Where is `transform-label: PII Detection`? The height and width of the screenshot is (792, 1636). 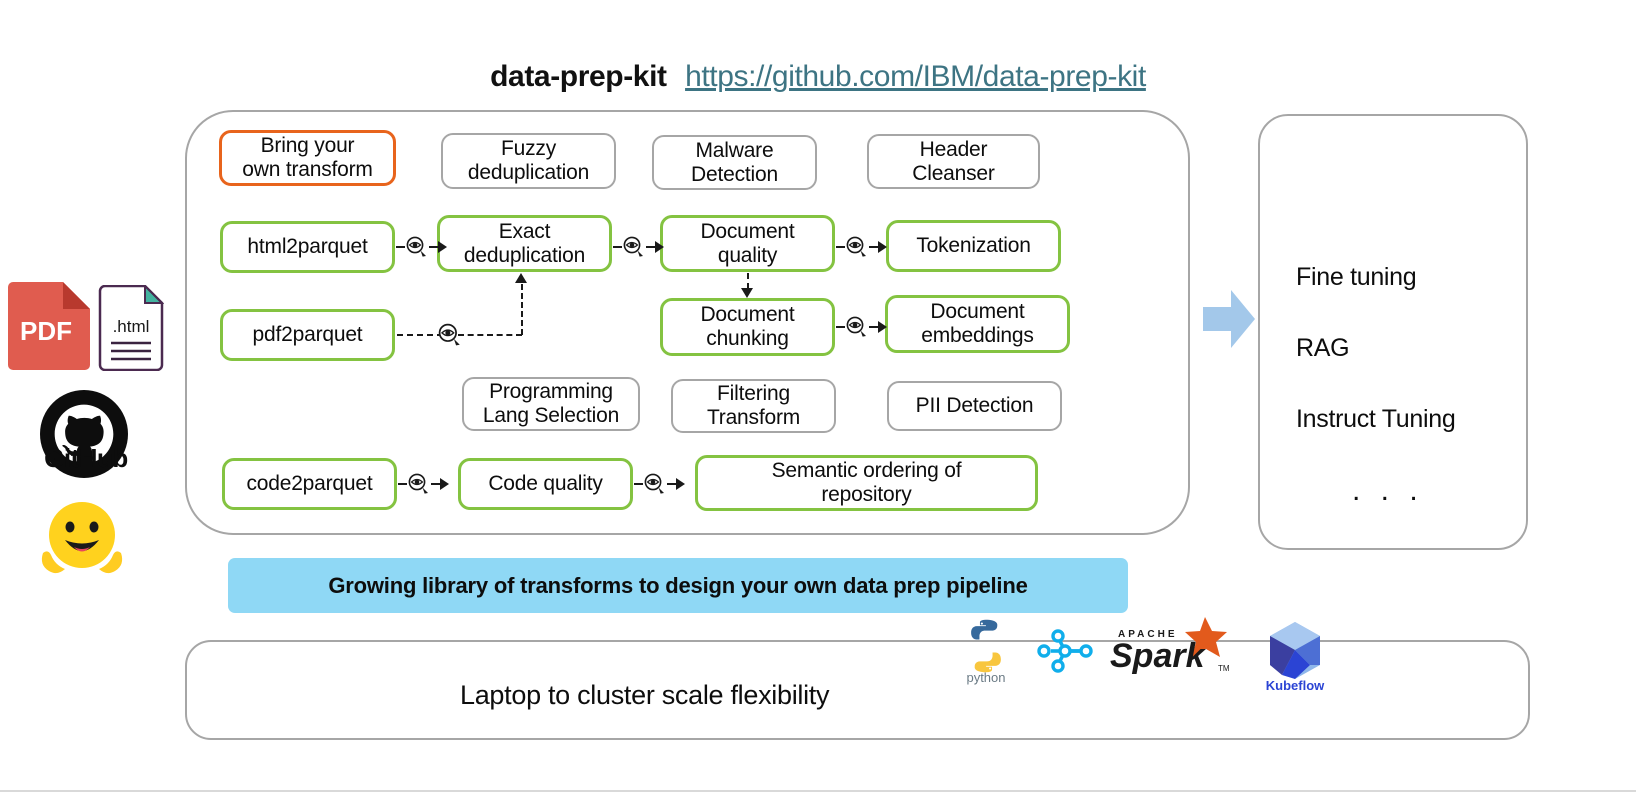
transform-label: PII Detection is located at coordinates (974, 406).